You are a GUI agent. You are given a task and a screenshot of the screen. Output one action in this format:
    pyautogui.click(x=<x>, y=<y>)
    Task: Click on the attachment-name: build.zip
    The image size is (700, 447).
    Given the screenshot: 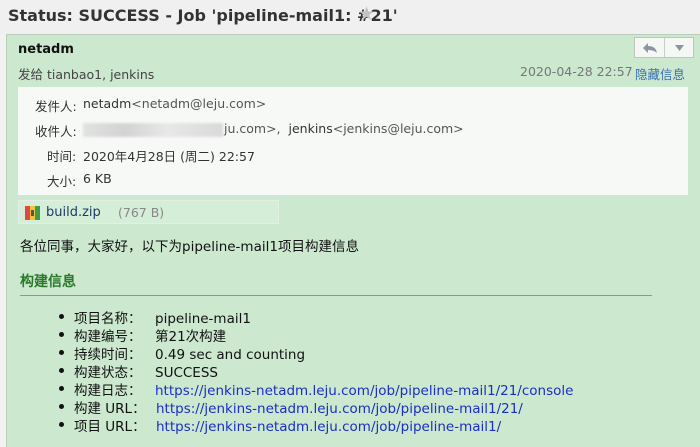 What is the action you would take?
    pyautogui.click(x=73, y=212)
    